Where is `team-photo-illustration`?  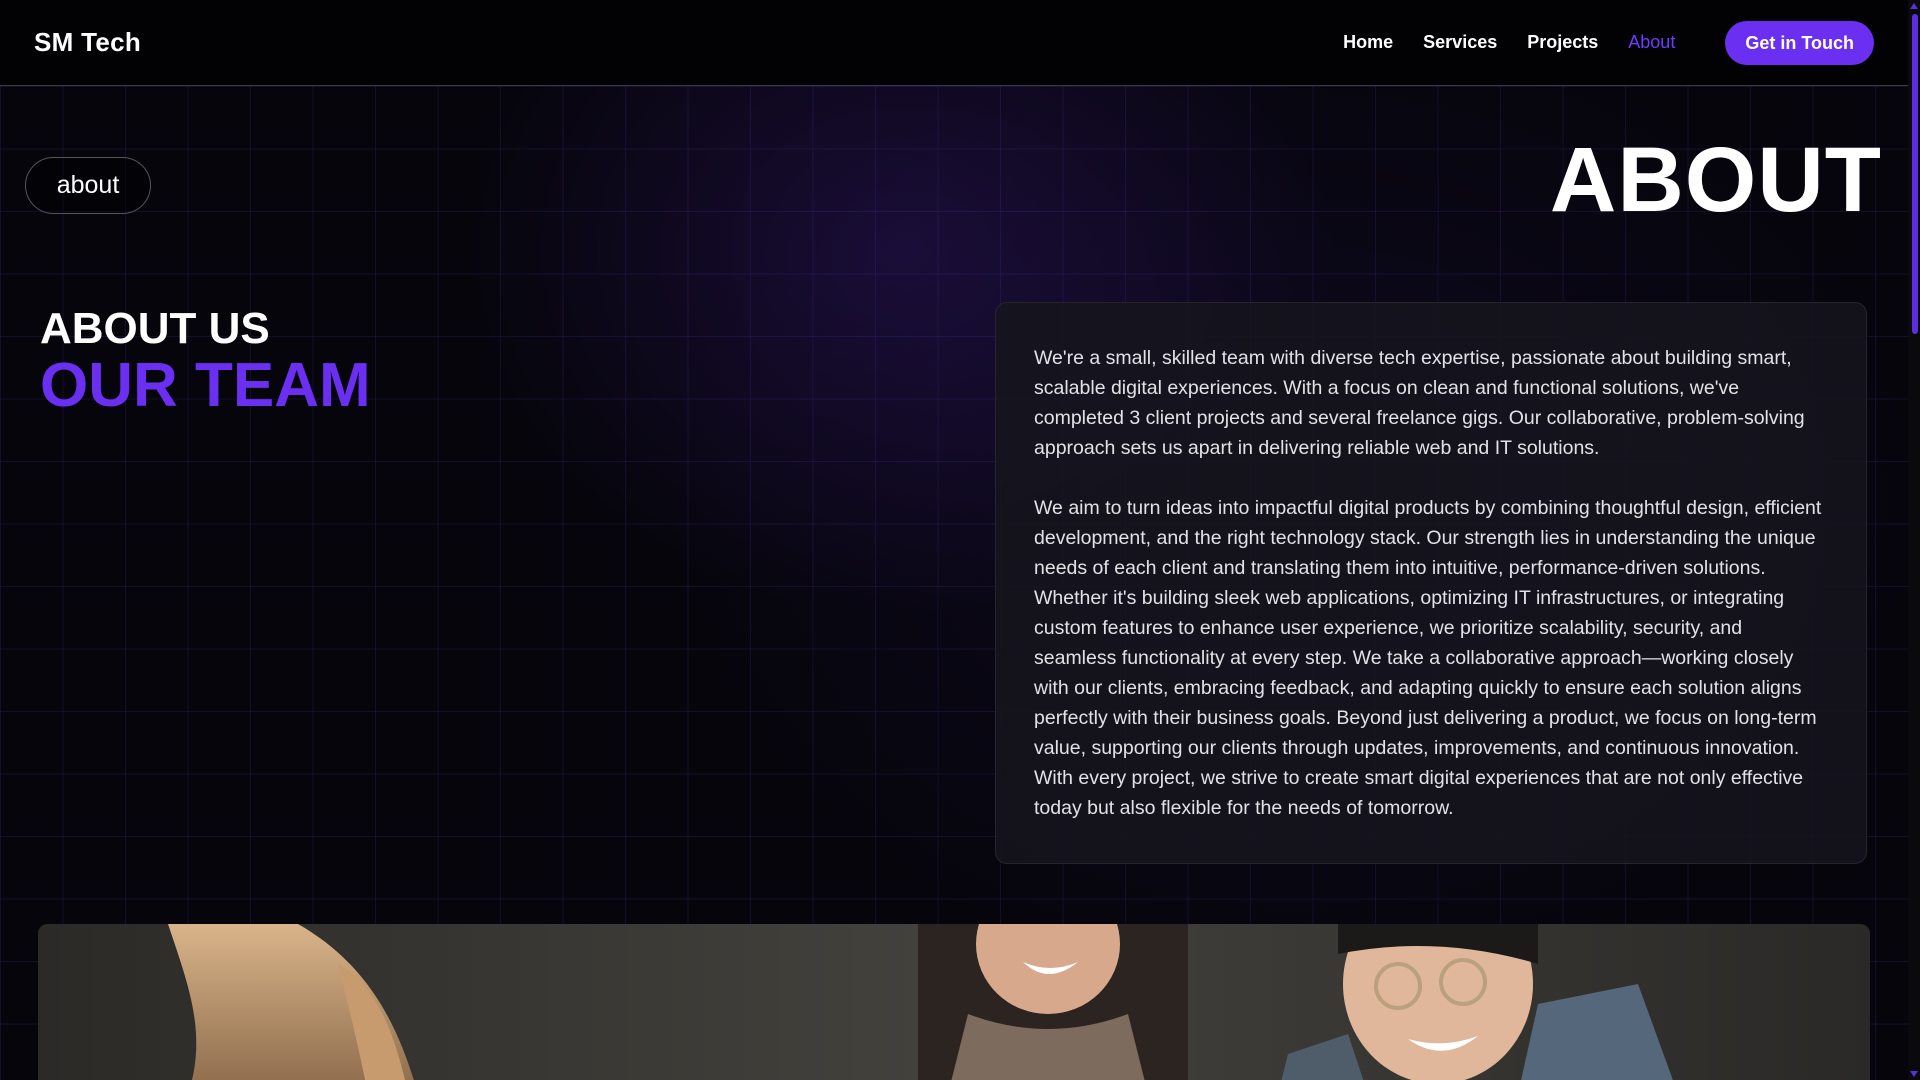
team-photo-illustration is located at coordinates (954, 1002).